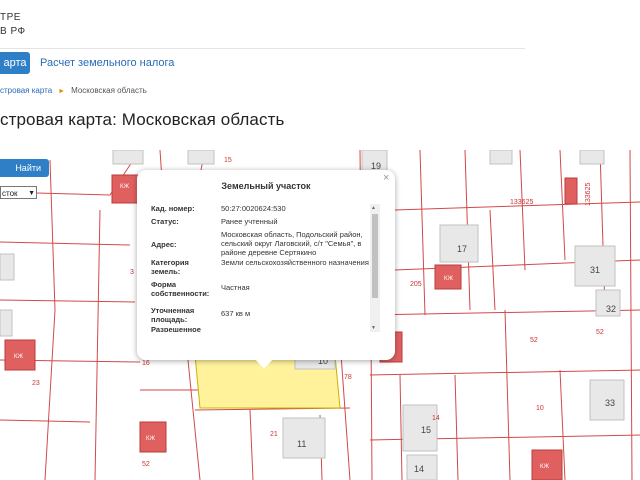 The width and height of the screenshot is (640, 480). What do you see at coordinates (24, 168) in the screenshot?
I see `search-button: Найти` at bounding box center [24, 168].